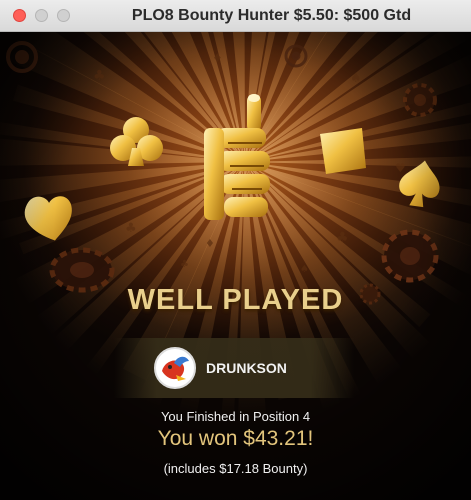  What do you see at coordinates (246, 368) in the screenshot?
I see `player-name: DRUNKSON` at bounding box center [246, 368].